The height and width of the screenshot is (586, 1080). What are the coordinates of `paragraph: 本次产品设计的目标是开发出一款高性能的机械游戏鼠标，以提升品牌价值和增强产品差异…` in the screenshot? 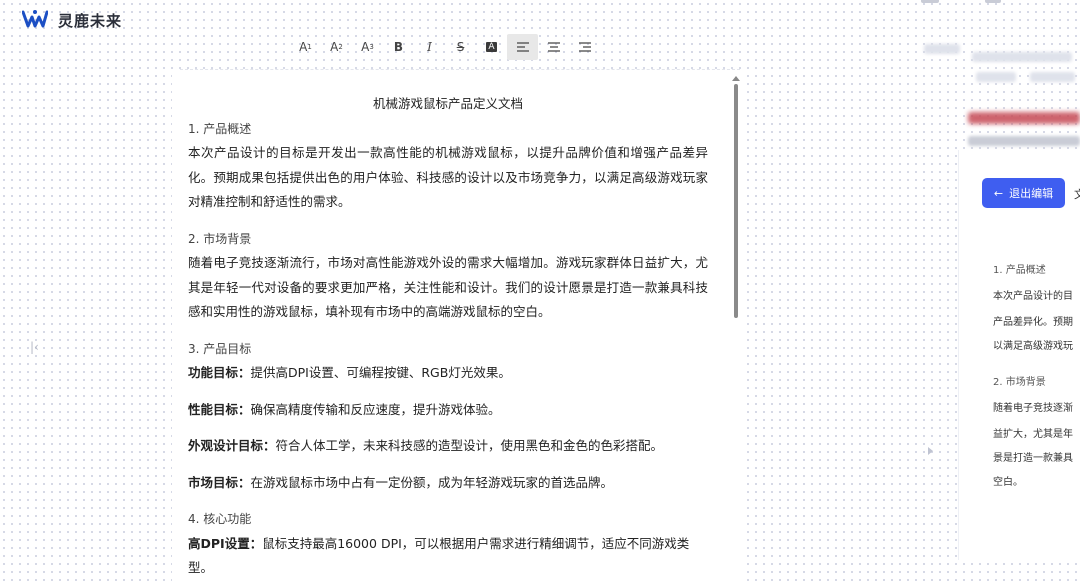 It's located at (448, 177).